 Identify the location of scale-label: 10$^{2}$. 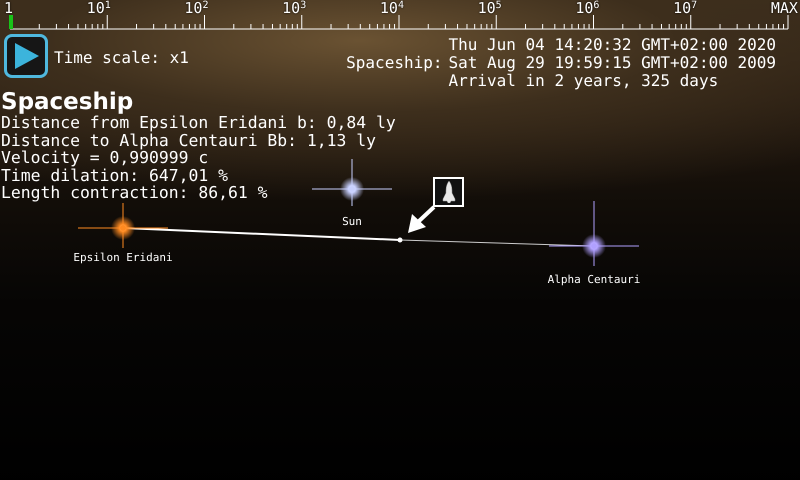
(196, 8).